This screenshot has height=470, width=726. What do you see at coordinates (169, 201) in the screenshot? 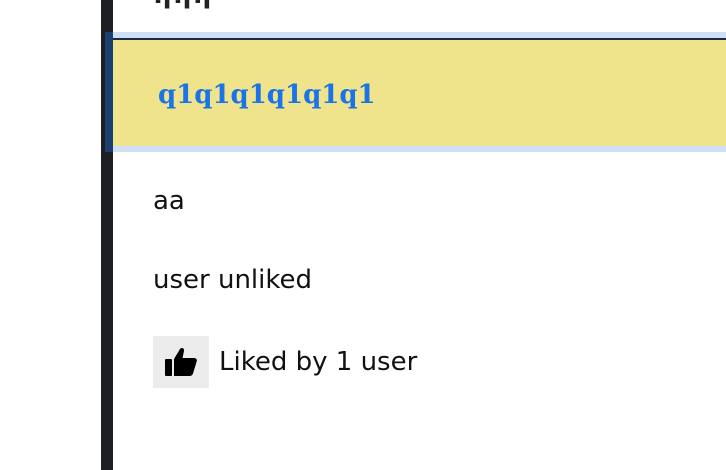
I see `post-body-text: aa` at bounding box center [169, 201].